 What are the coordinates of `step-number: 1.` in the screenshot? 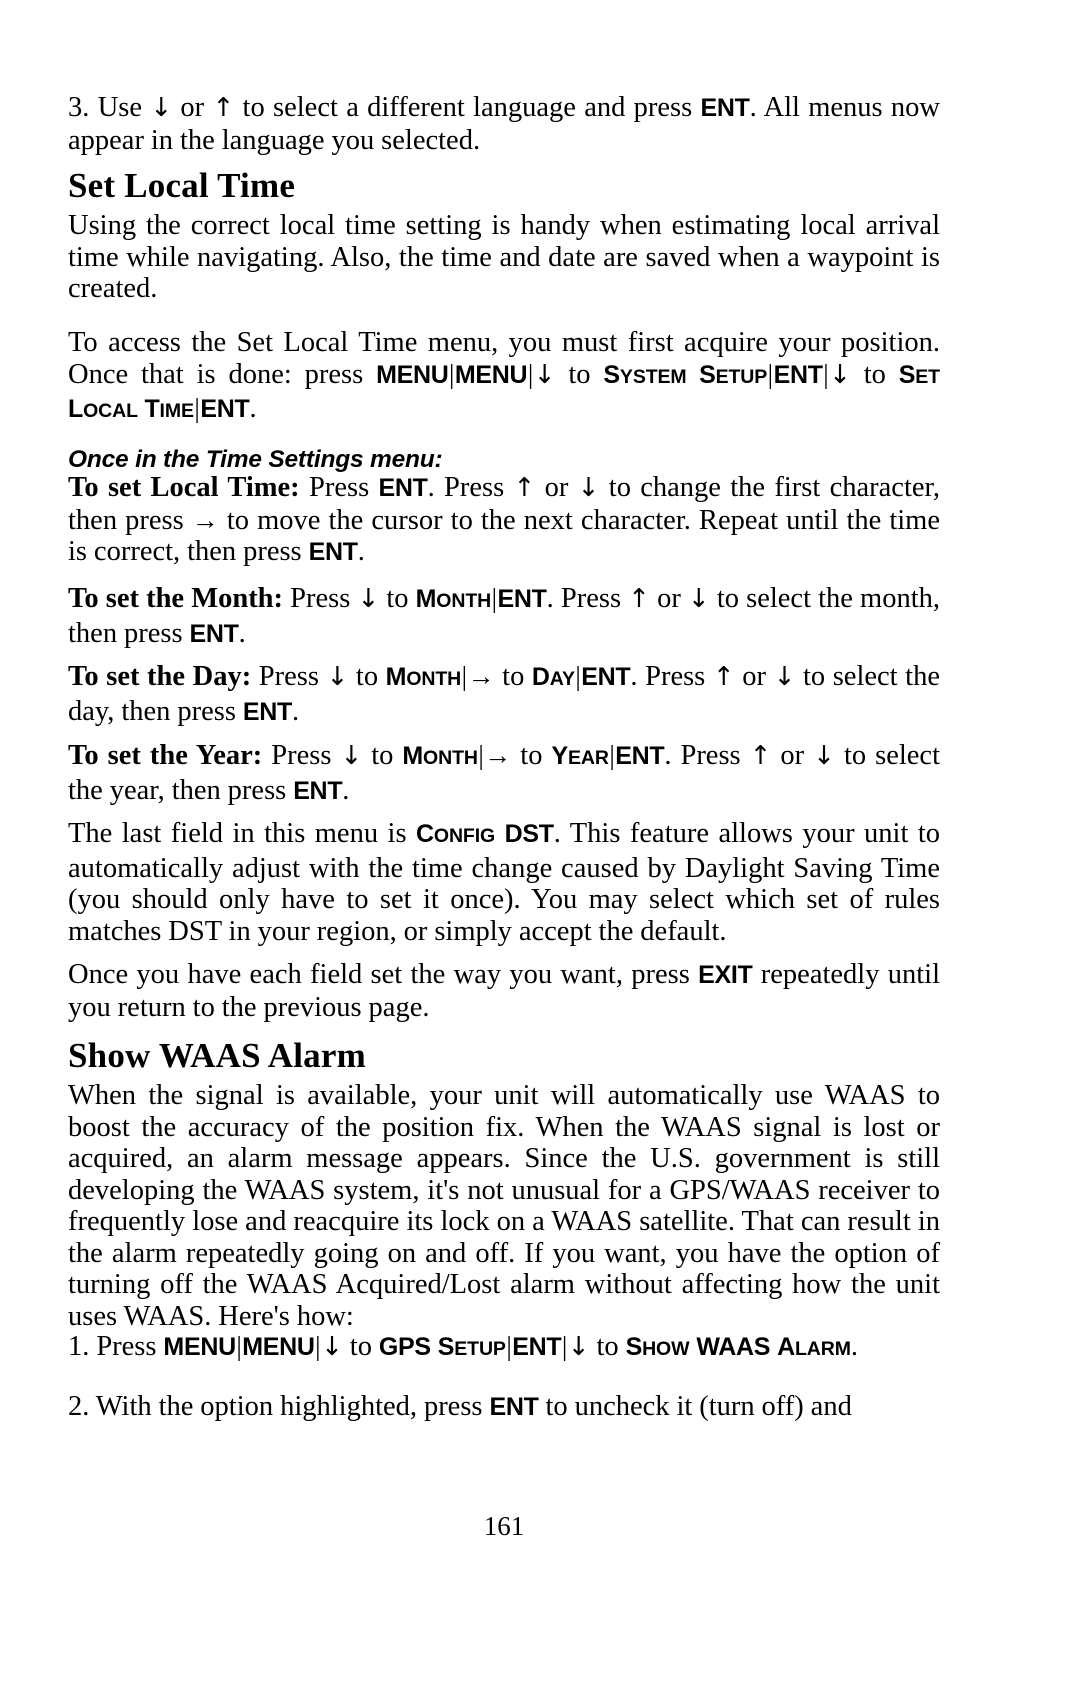 It's located at (82, 1346).